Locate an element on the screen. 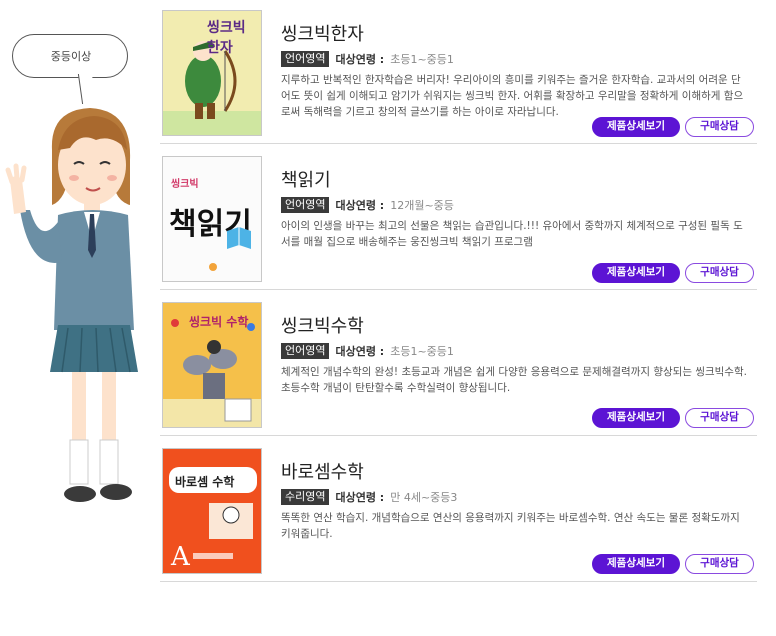 The image size is (776, 636). product-cover-hanja: 씽크빅 한자 is located at coordinates (212, 73).